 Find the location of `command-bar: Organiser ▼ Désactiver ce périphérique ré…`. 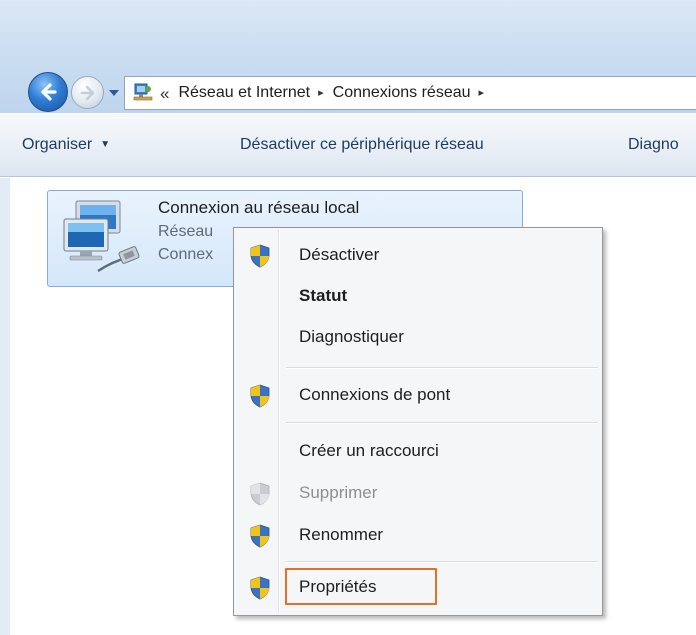

command-bar: Organiser ▼ Désactiver ce périphérique ré… is located at coordinates (348, 145).